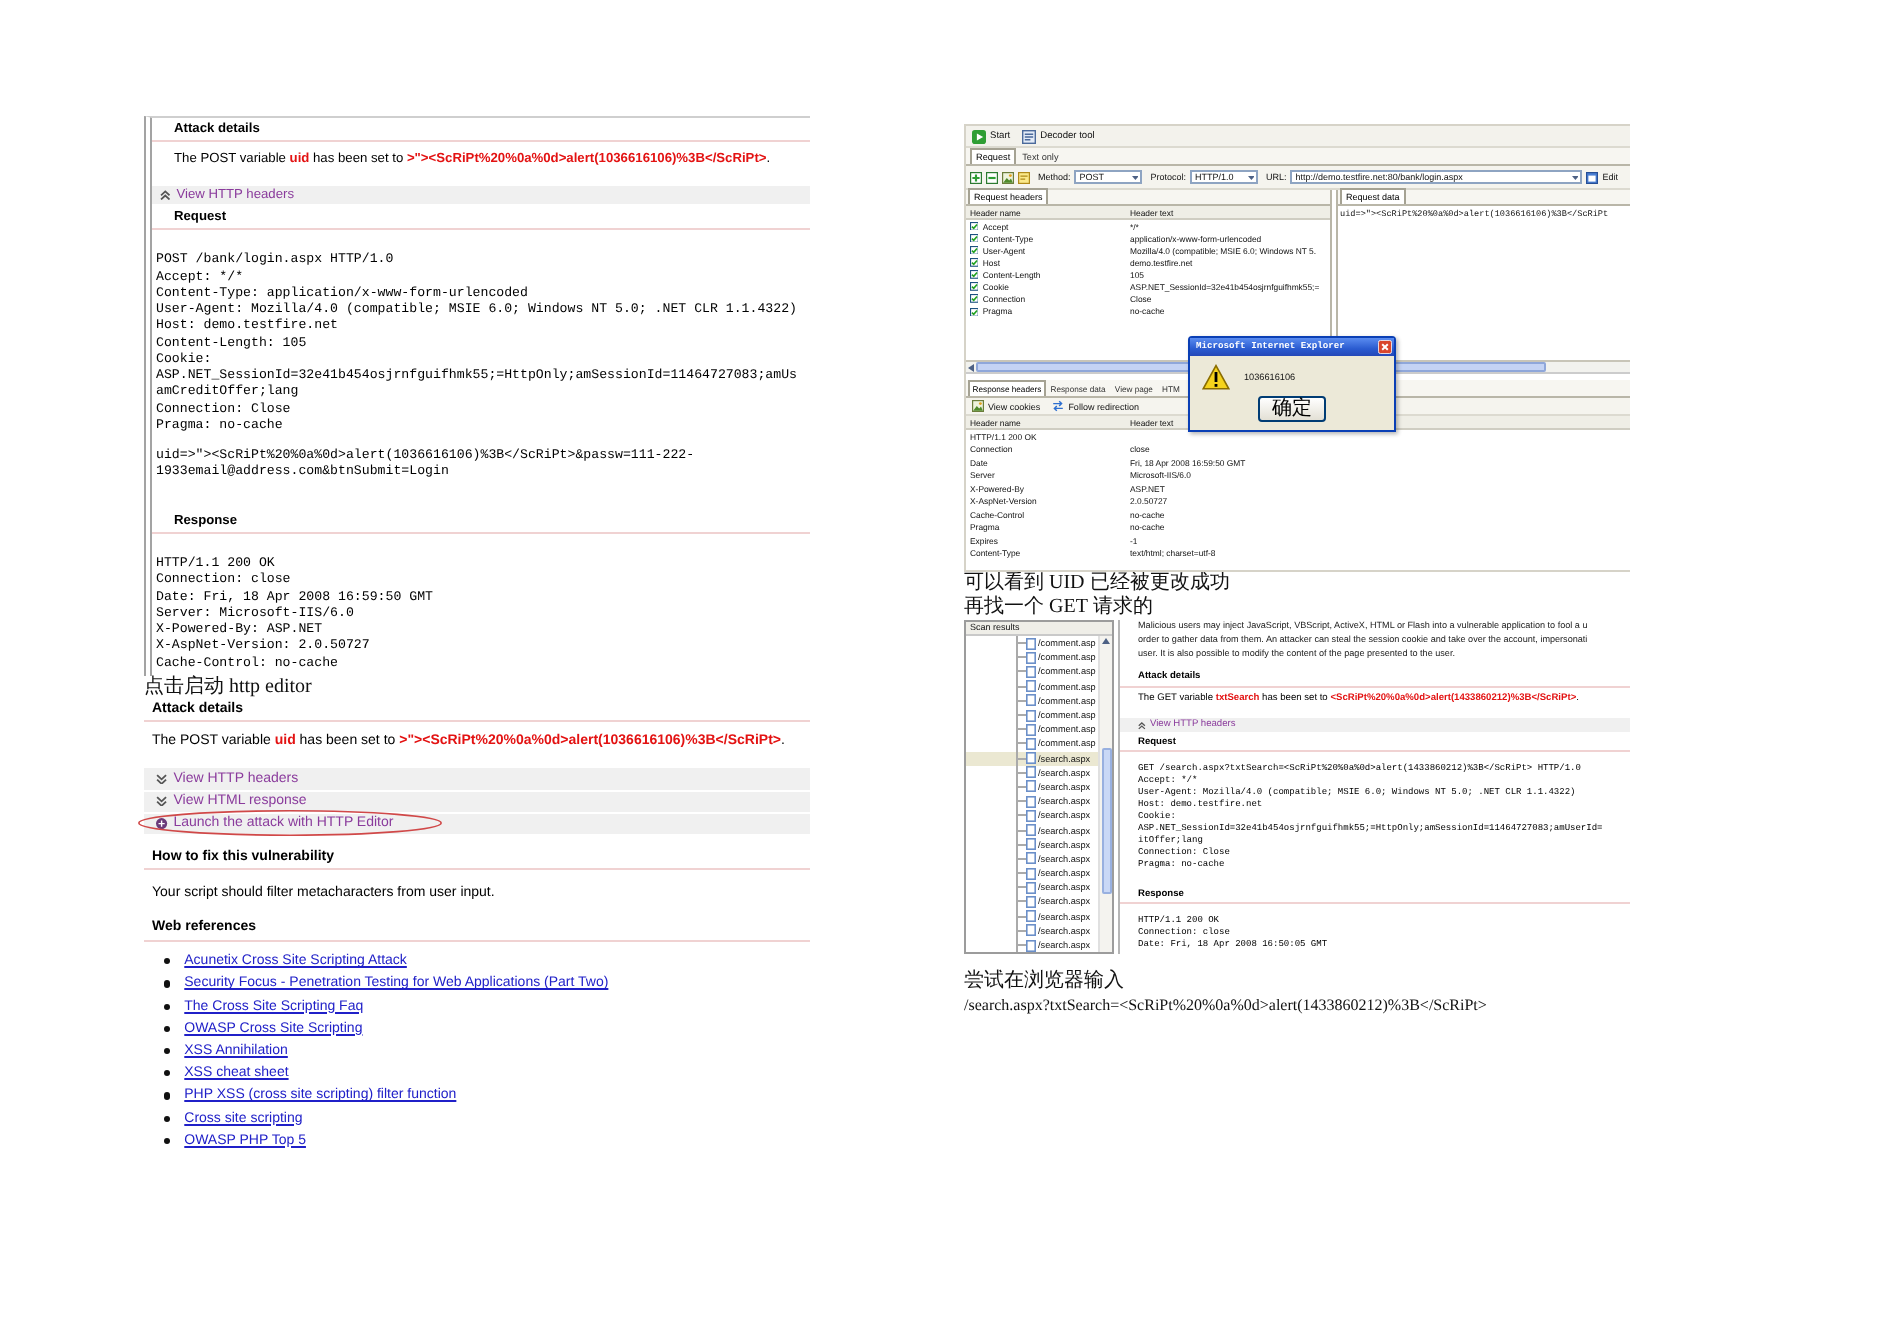 This screenshot has width=1900, height=1344. What do you see at coordinates (1059, 608) in the screenshot?
I see `caption-text: 再找一个 GET 请求的` at bounding box center [1059, 608].